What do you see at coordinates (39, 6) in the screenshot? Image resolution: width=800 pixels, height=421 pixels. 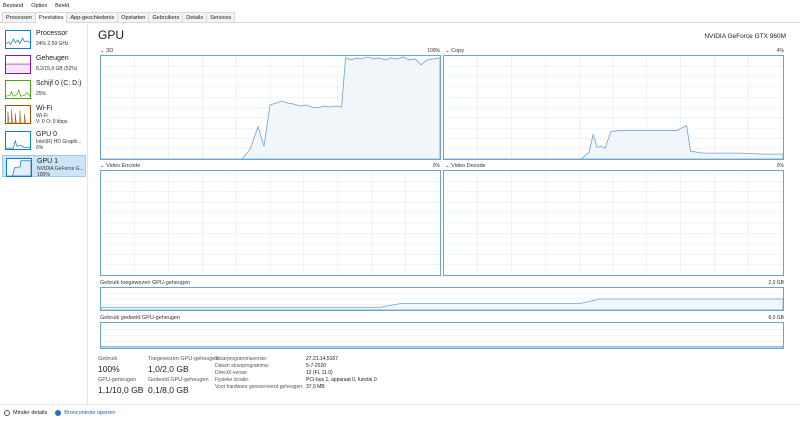 I see `menu-options: Opties` at bounding box center [39, 6].